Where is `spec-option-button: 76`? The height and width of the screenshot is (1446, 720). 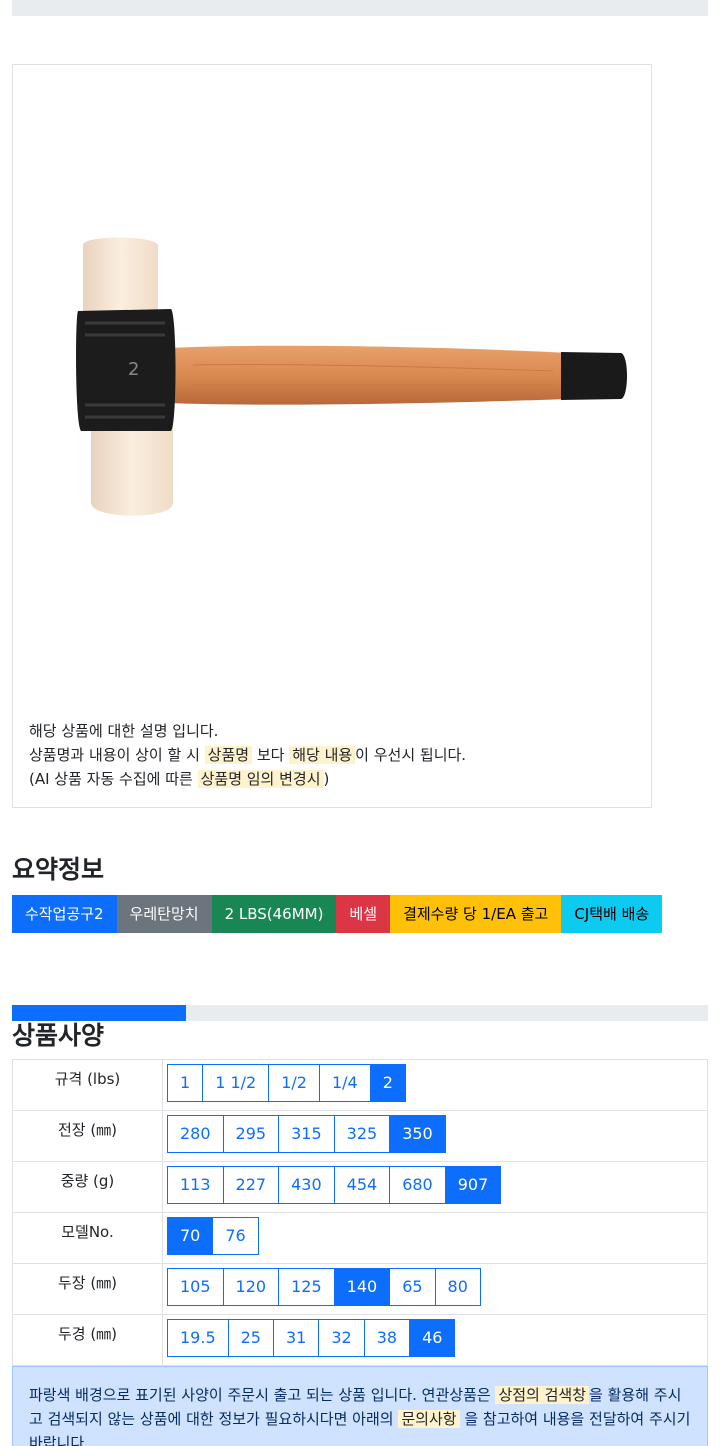
spec-option-button: 76 is located at coordinates (235, 1236).